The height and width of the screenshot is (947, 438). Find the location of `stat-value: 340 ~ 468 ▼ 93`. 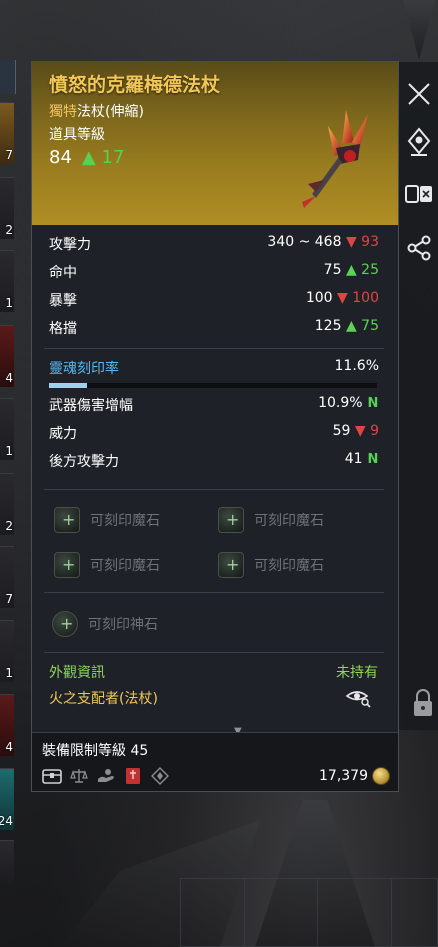

stat-value: 340 ~ 468 ▼ 93 is located at coordinates (323, 242).